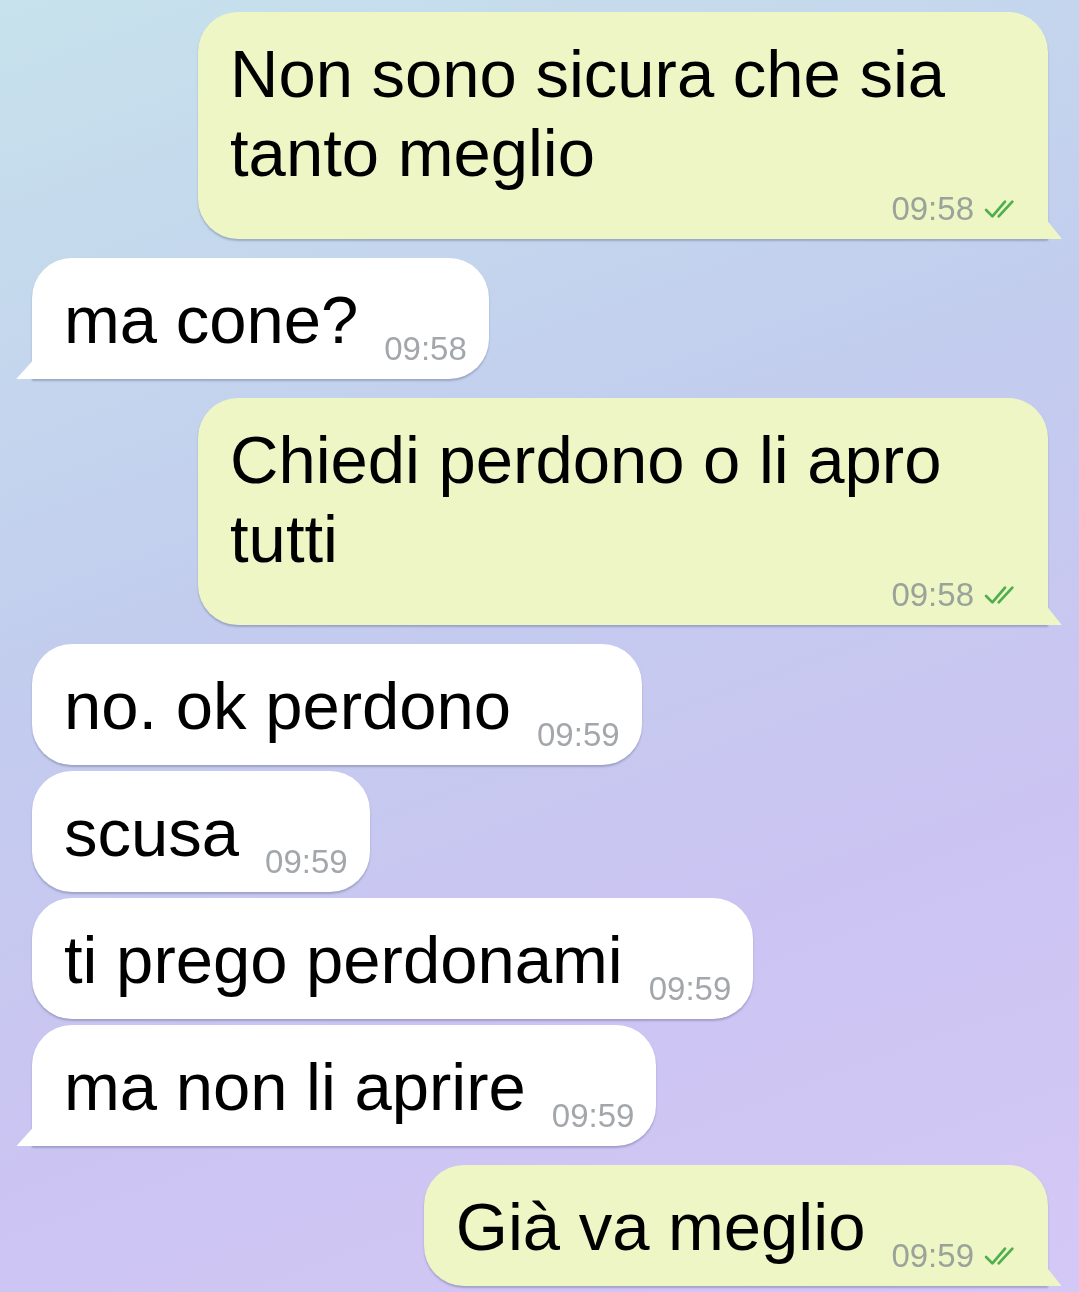 The height and width of the screenshot is (1292, 1079). What do you see at coordinates (295, 1087) in the screenshot?
I see `message-text: ma non li aprire` at bounding box center [295, 1087].